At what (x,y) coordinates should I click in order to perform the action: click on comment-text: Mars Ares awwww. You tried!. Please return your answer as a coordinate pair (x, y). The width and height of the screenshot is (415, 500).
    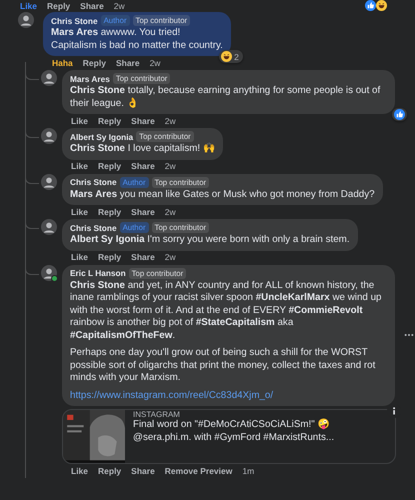
    Looking at the image, I should click on (116, 33).